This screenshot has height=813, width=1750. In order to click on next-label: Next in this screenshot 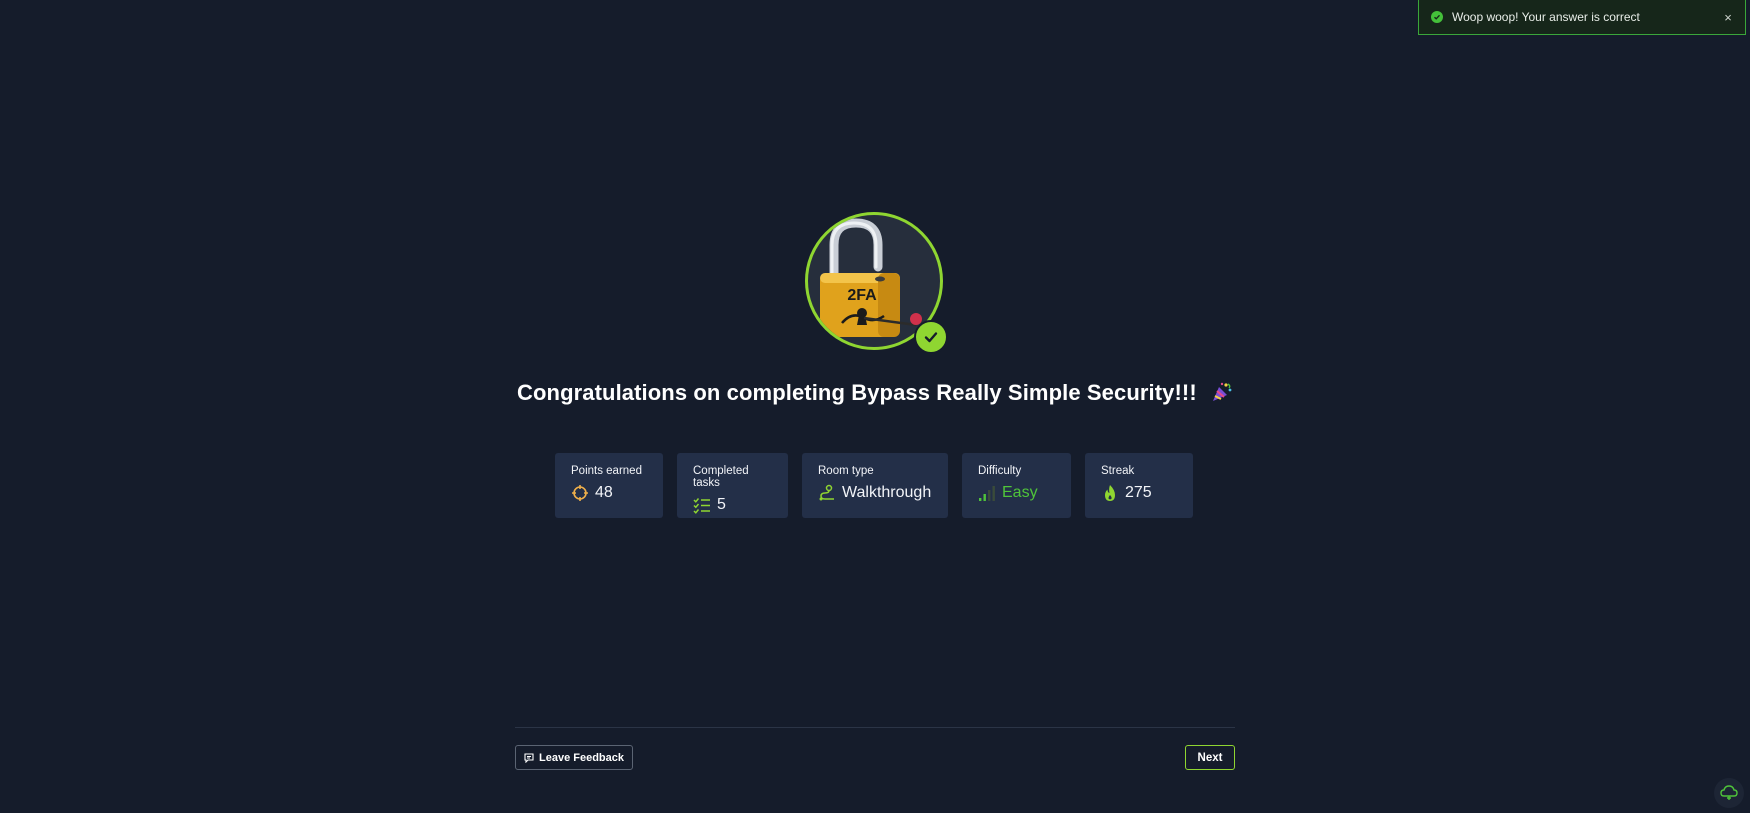, I will do `click(1210, 757)`.